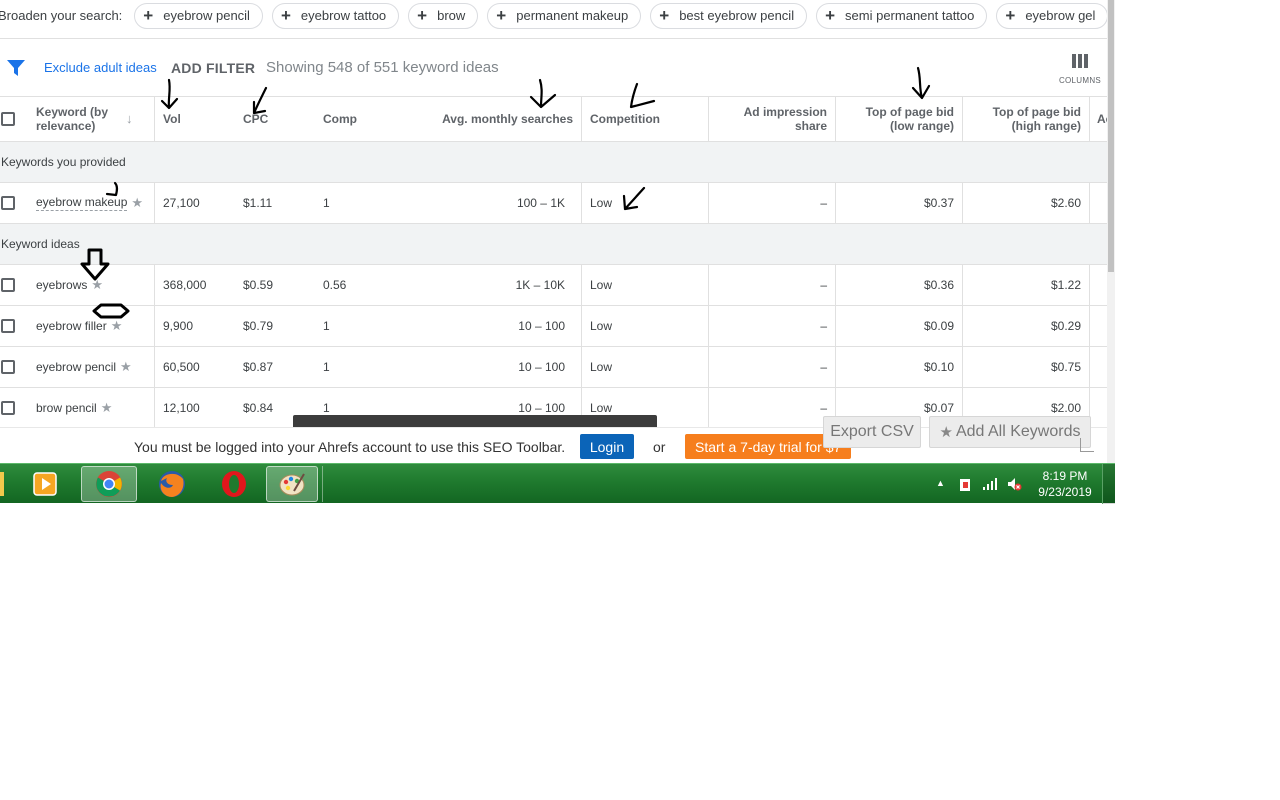  What do you see at coordinates (72, 119) in the screenshot?
I see `header-keyword-label: Keyword (by relevance)` at bounding box center [72, 119].